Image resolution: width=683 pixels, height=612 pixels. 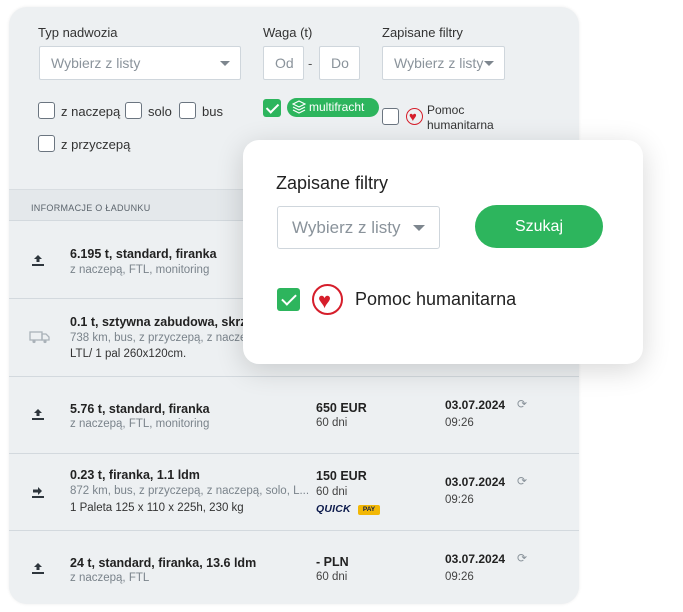 What do you see at coordinates (158, 338) in the screenshot?
I see `row-subtitle: 738 km, bus, z przyczepą, z nacze` at bounding box center [158, 338].